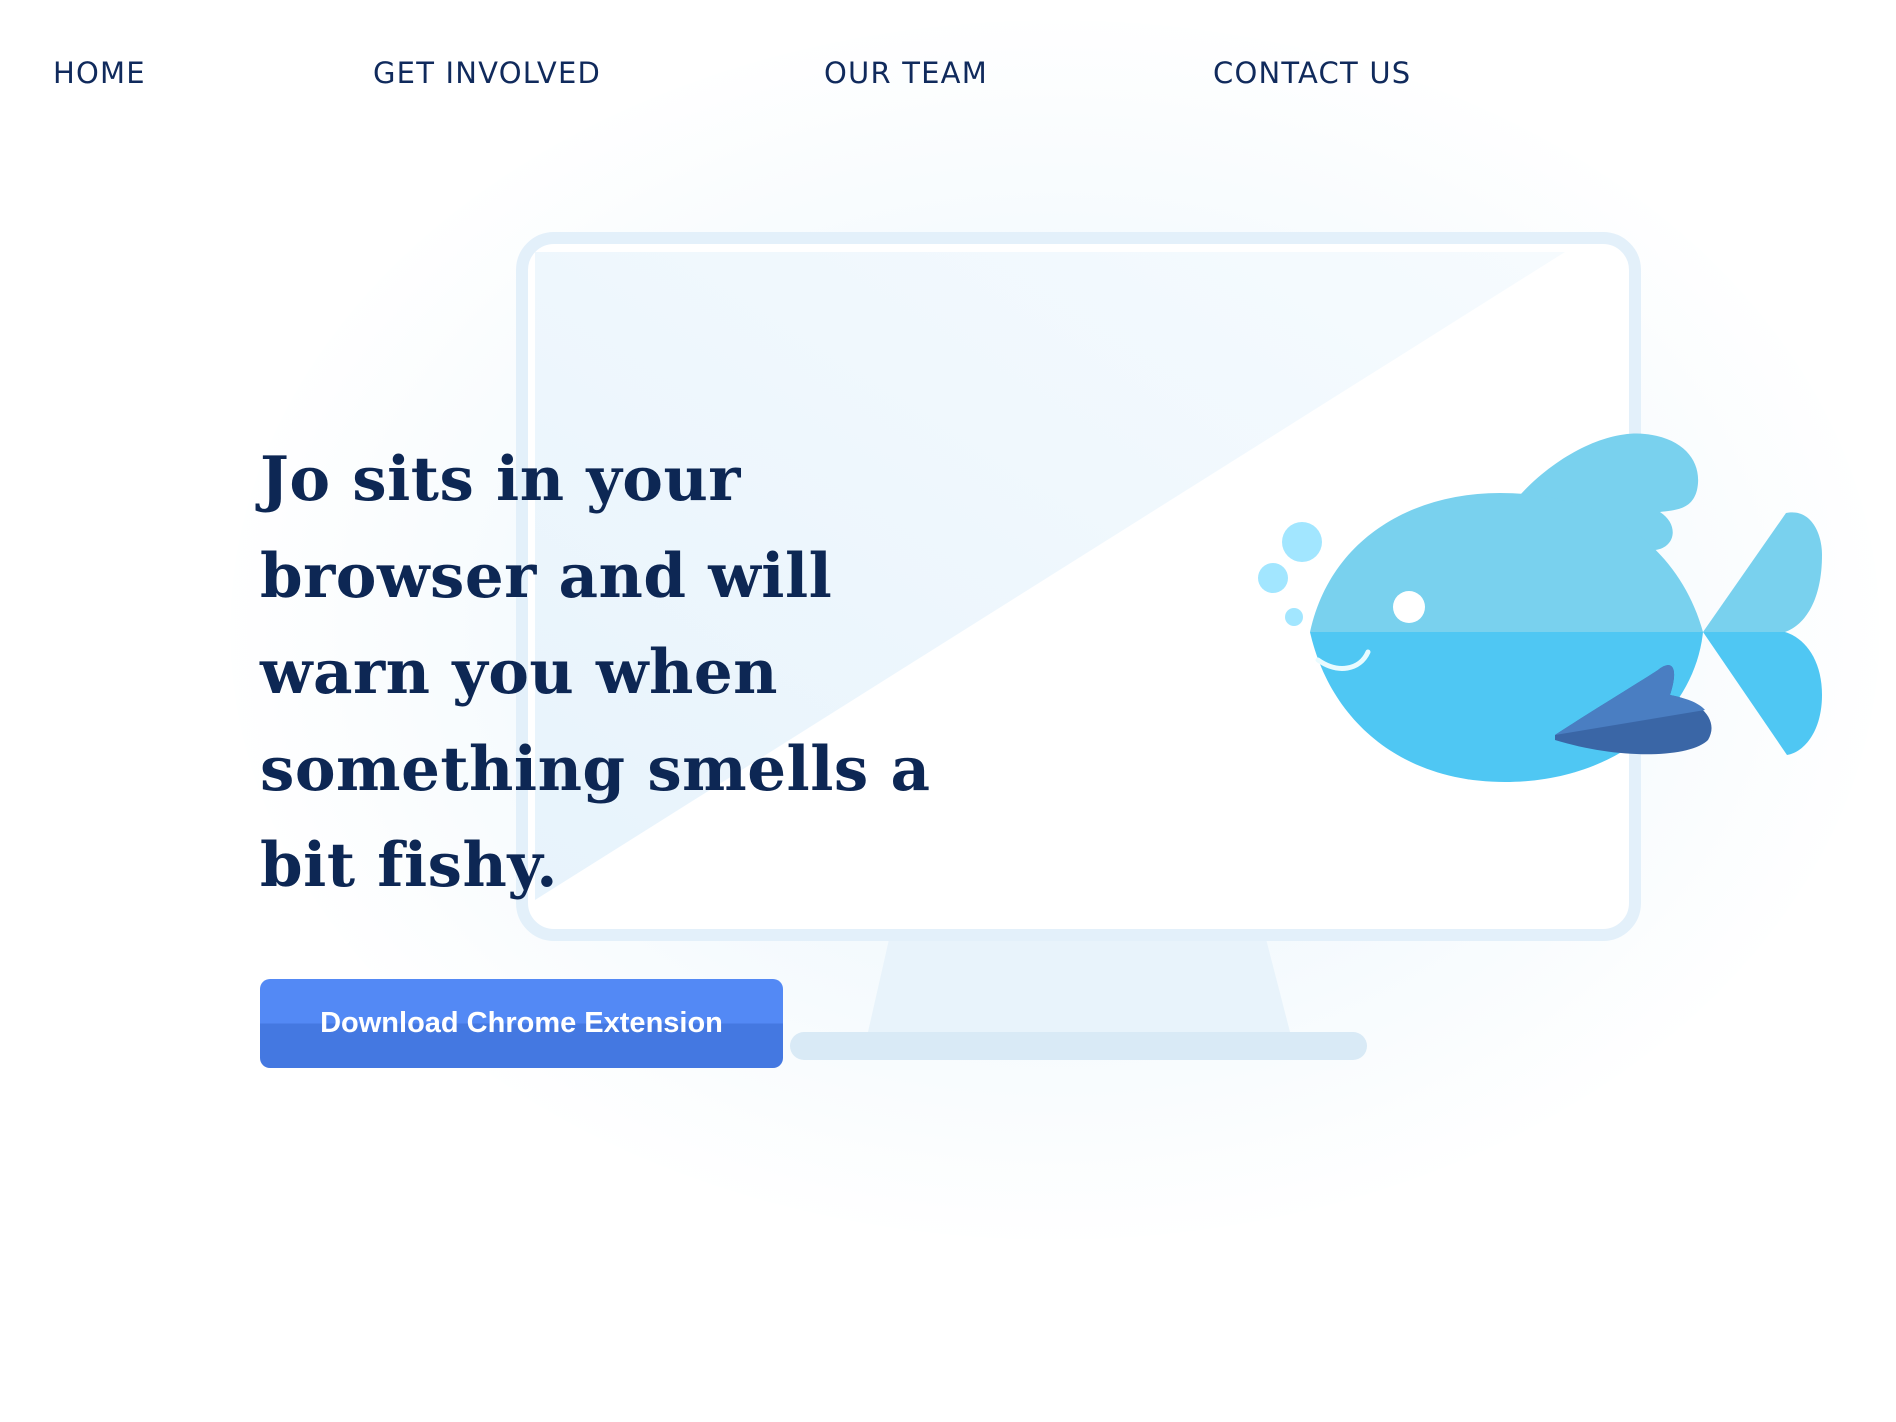 The width and height of the screenshot is (1896, 1422). What do you see at coordinates (521, 1023) in the screenshot?
I see `download-chrome-extension-button: Download Chrome Extension` at bounding box center [521, 1023].